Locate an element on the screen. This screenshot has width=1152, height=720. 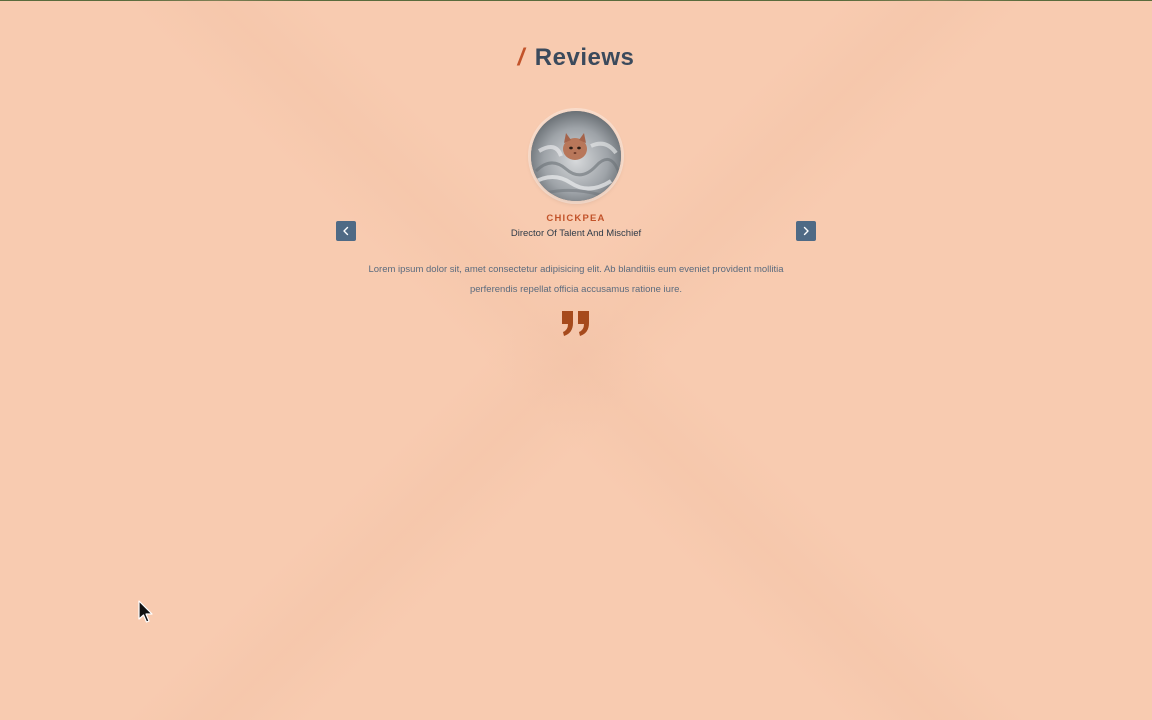
section-title: / Reviews is located at coordinates (576, 58).